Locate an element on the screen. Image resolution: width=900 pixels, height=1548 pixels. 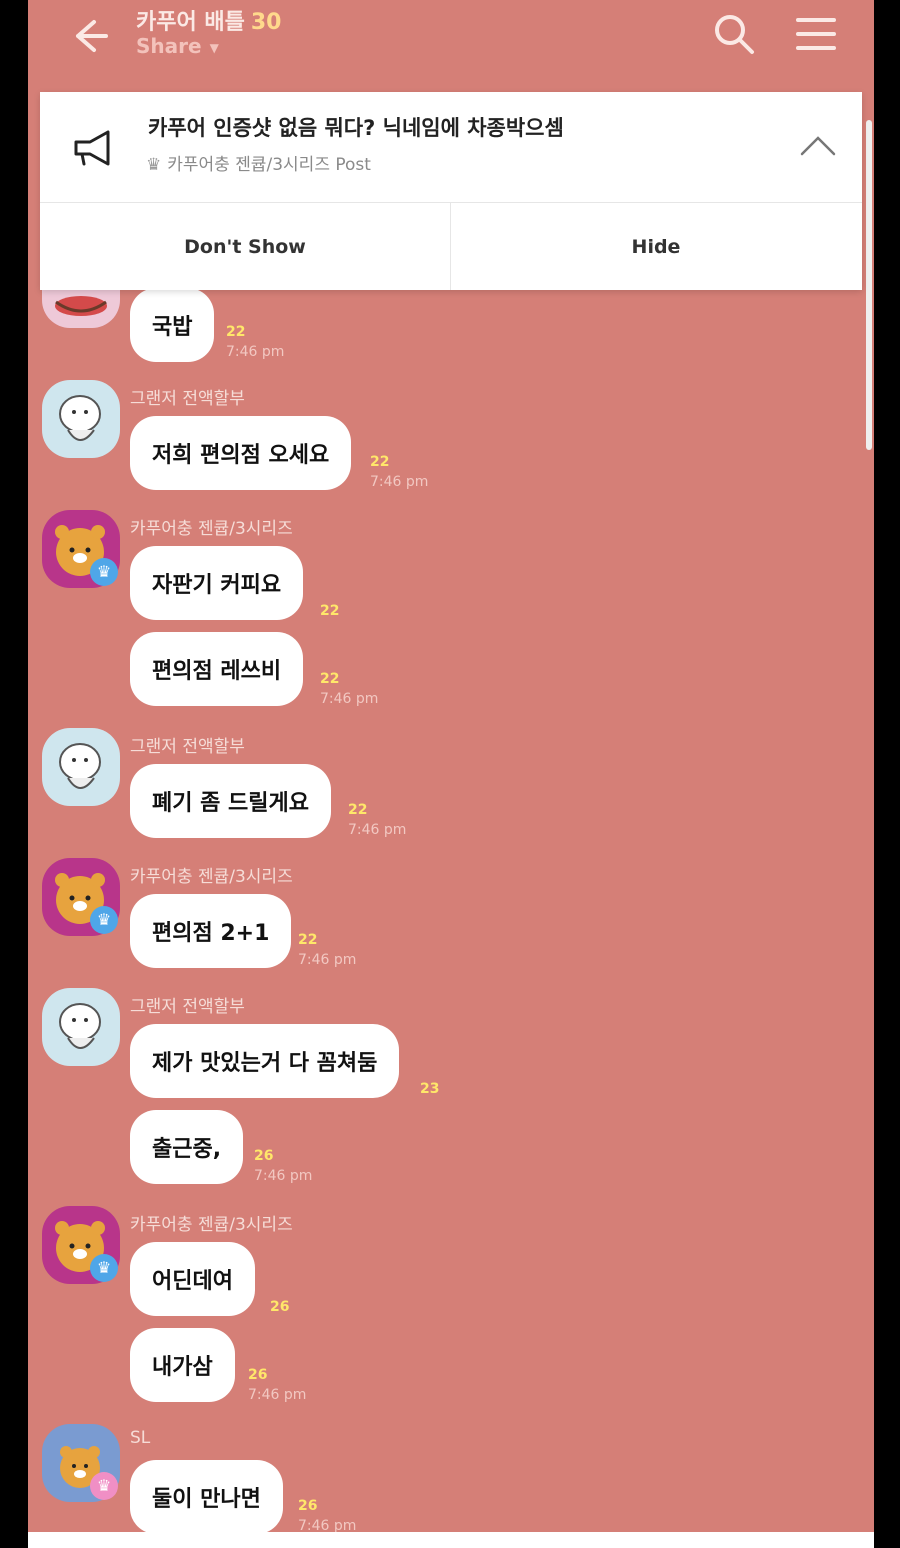
notice-text: 카푸어 인증샷 없음 뭐다? 닉네임에 차종박으셈 is located at coordinates (356, 127).